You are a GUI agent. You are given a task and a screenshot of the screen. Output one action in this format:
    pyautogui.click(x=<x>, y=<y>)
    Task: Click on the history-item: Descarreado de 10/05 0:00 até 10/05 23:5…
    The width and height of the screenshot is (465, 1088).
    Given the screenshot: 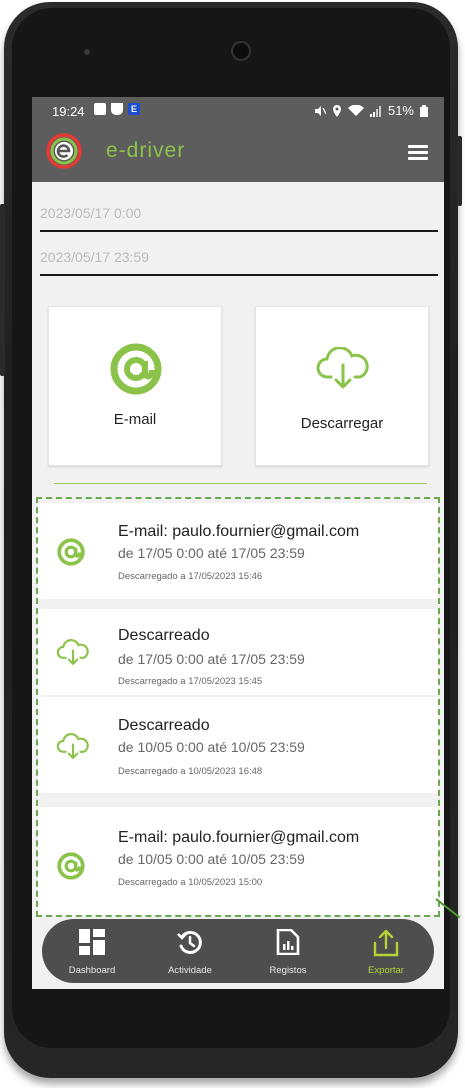 What is the action you would take?
    pyautogui.click(x=238, y=745)
    